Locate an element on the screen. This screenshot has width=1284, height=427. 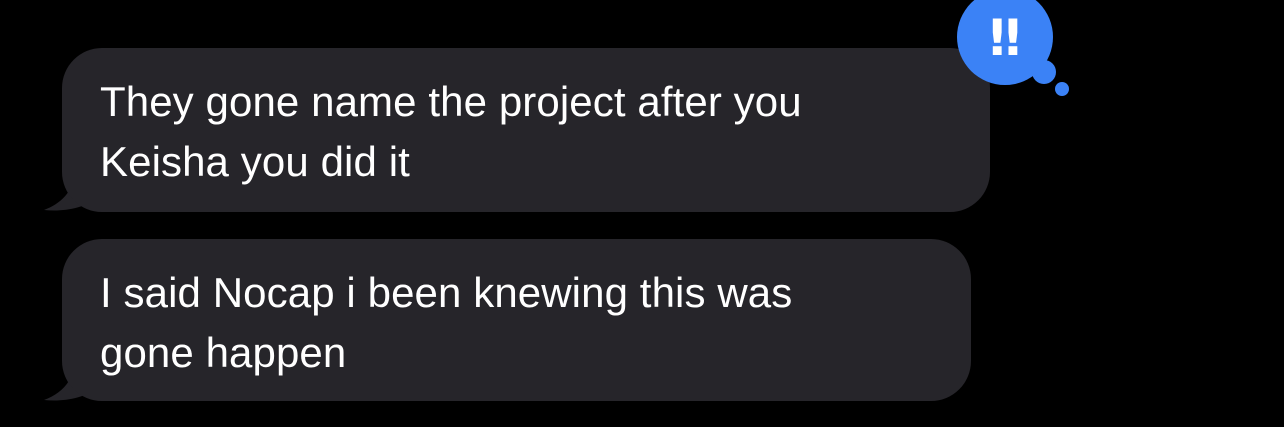
double-exclamation-icon: ‼ is located at coordinates (1013, 48).